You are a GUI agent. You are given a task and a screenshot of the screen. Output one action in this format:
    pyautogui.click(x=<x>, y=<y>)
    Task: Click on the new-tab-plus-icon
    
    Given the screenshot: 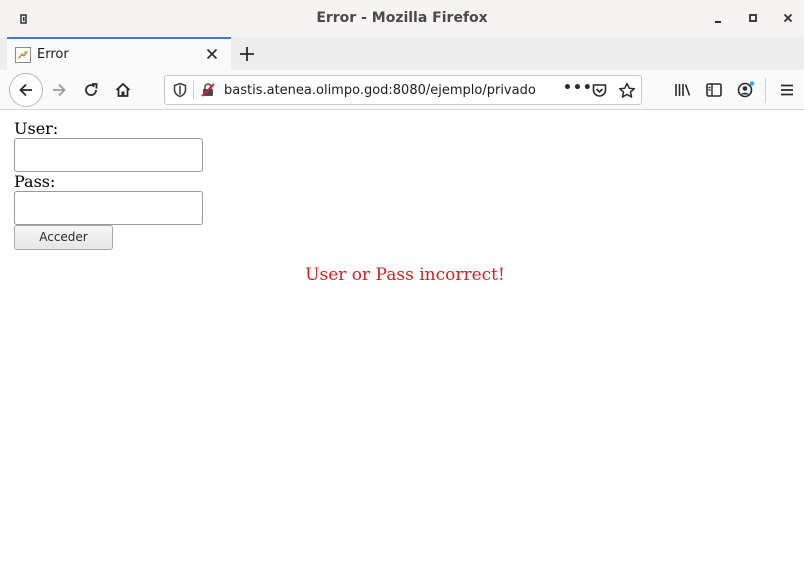 What is the action you would take?
    pyautogui.click(x=247, y=54)
    